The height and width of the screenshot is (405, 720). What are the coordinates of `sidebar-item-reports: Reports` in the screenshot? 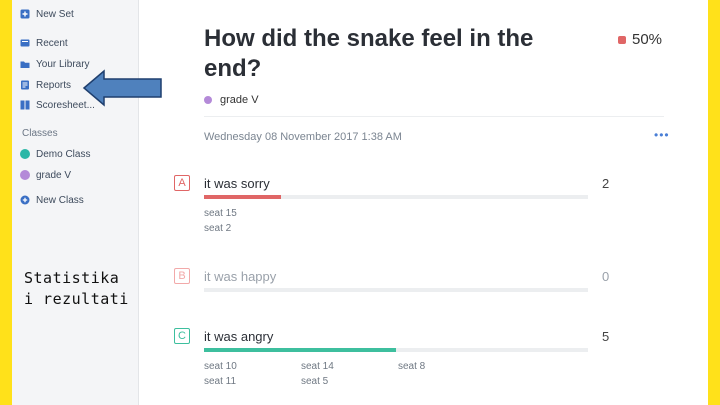 It's located at (45, 85).